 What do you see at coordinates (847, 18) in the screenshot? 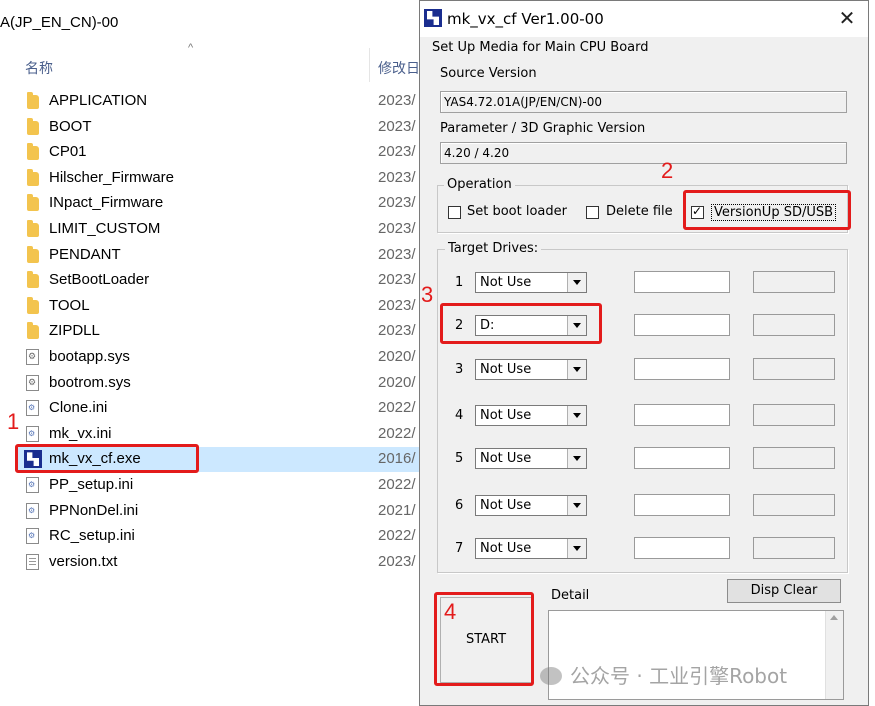
I see `close-icon: ✕` at bounding box center [847, 18].